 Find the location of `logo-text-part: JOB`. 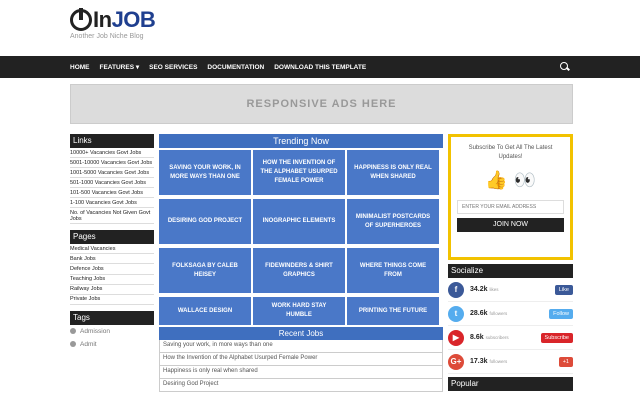

logo-text-part: JOB is located at coordinates (133, 19).